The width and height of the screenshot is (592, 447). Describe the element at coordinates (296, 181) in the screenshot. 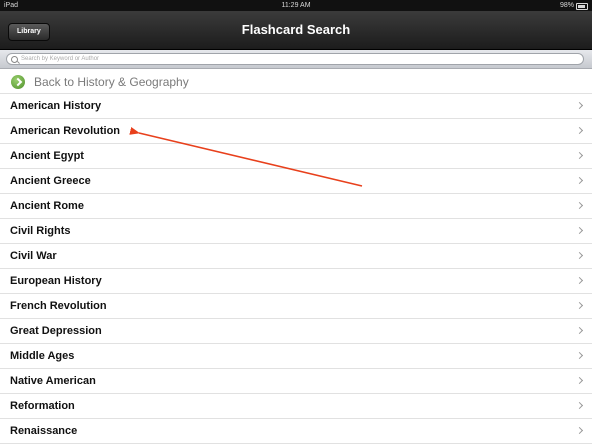

I see `list-item: Ancient Greece` at that location.